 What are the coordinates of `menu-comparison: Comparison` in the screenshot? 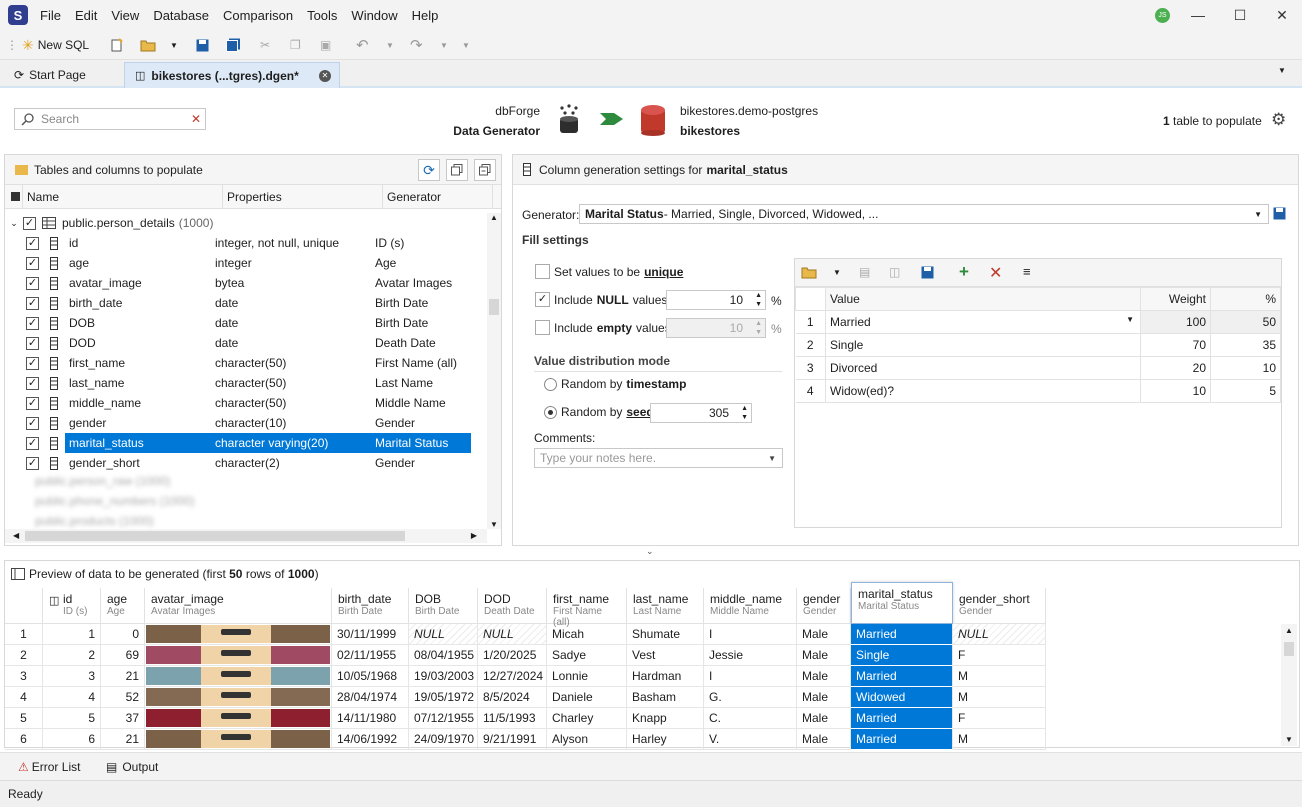 It's located at (258, 15).